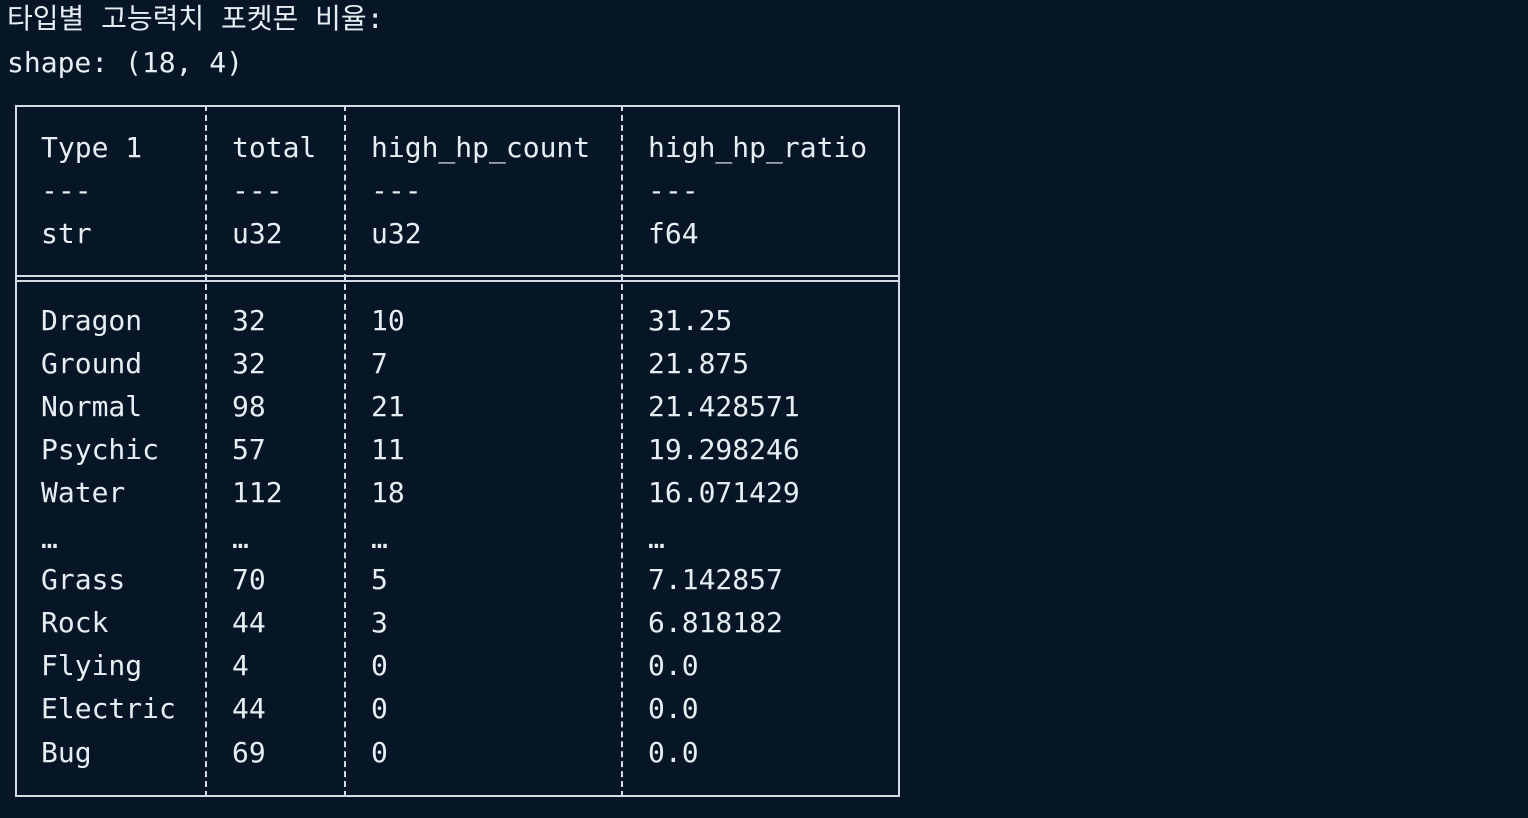 The image size is (1528, 818). What do you see at coordinates (690, 320) in the screenshot?
I see `table-cell-high-hp-ratio: 31.25` at bounding box center [690, 320].